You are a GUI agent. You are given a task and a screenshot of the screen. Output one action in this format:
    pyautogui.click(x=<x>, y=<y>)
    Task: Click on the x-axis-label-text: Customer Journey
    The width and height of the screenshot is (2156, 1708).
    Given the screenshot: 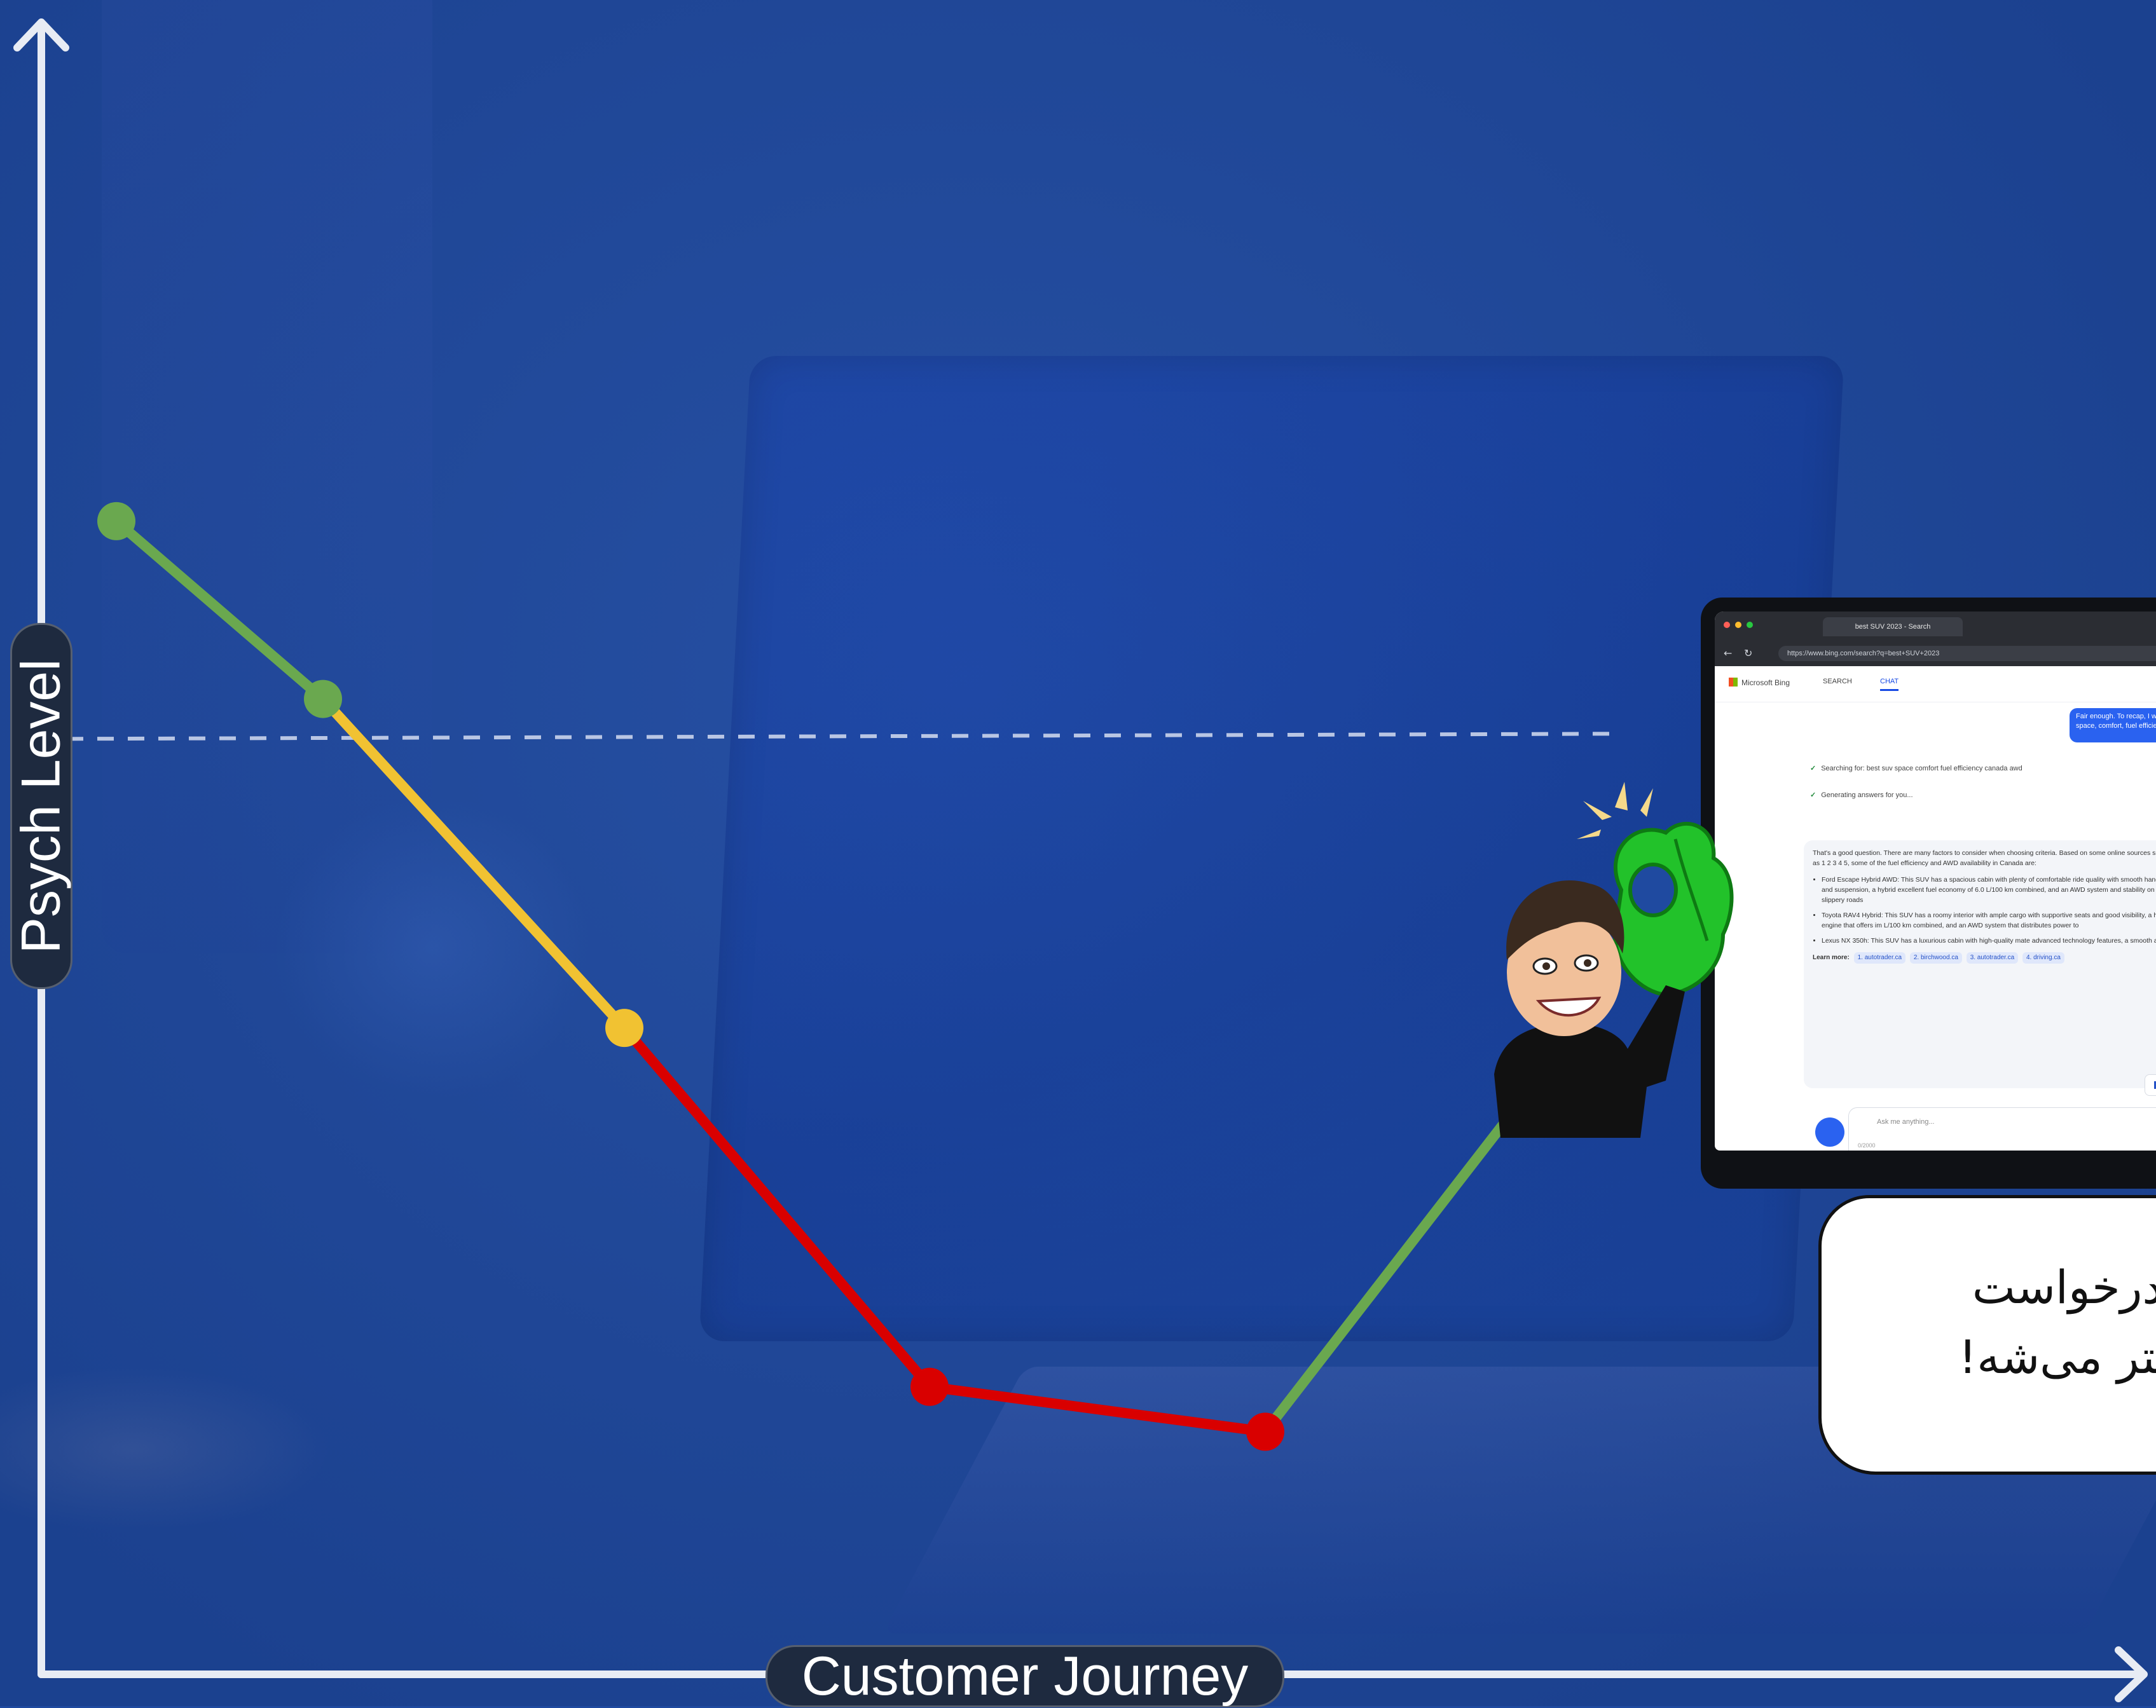 What is the action you would take?
    pyautogui.click(x=1025, y=1676)
    